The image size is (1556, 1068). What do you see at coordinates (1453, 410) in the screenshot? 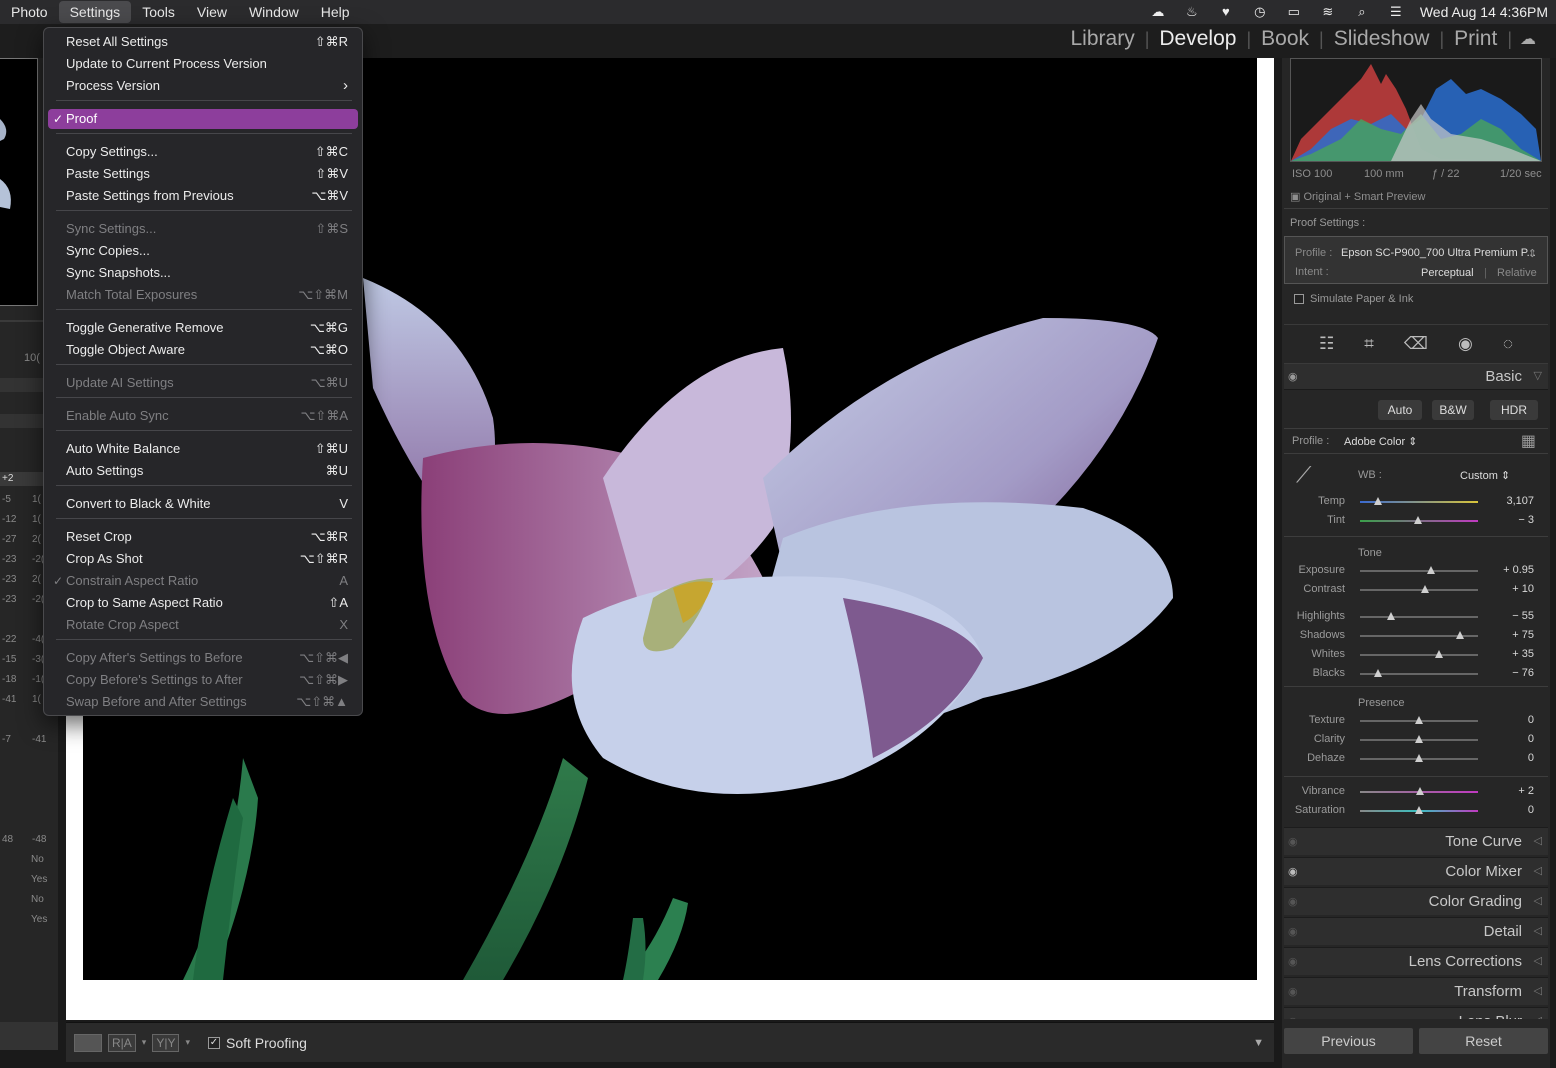
I see `bw-button: B&W` at bounding box center [1453, 410].